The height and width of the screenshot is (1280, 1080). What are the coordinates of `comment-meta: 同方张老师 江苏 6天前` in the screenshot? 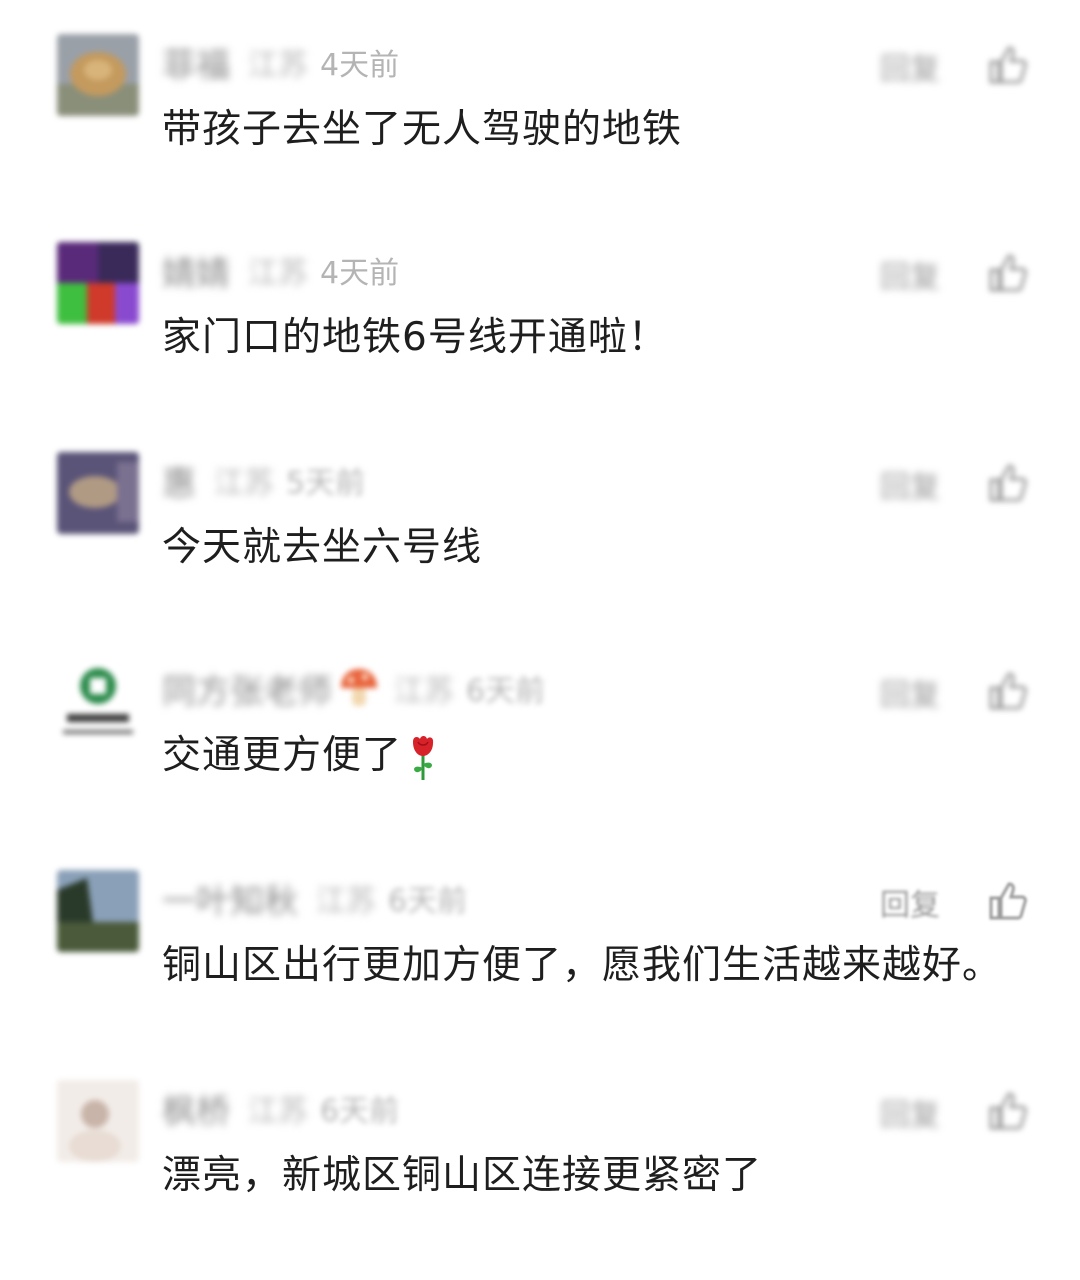 It's located at (354, 688).